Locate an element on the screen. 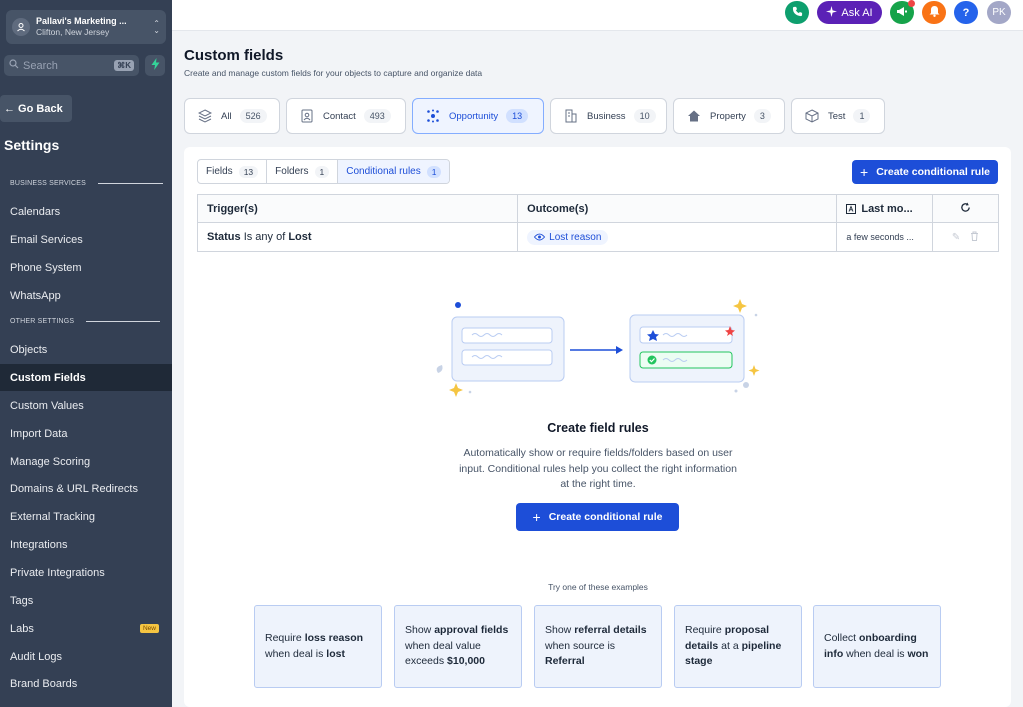 This screenshot has height=707, width=1023. chevron-updown-icon: ⌃ ⌄ is located at coordinates (156, 27).